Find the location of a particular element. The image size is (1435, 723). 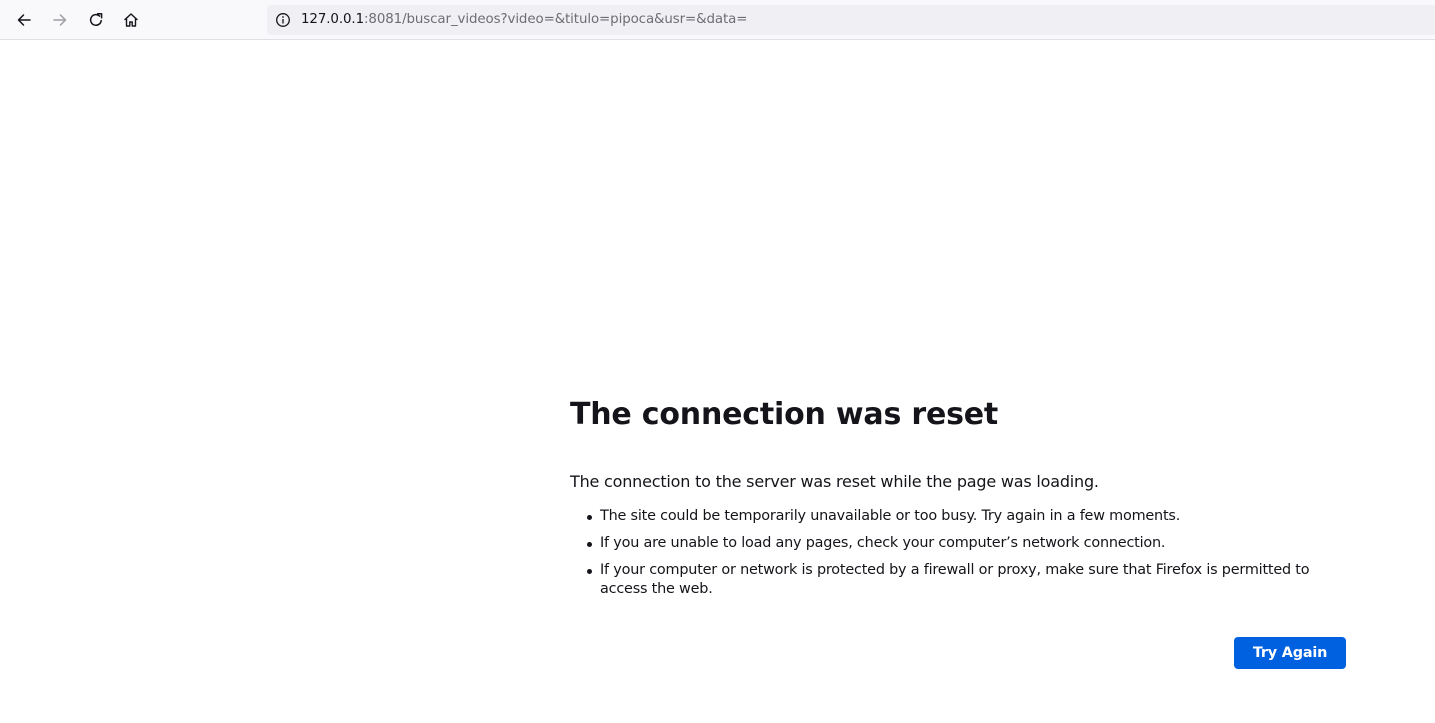

reload-icon is located at coordinates (96, 19).